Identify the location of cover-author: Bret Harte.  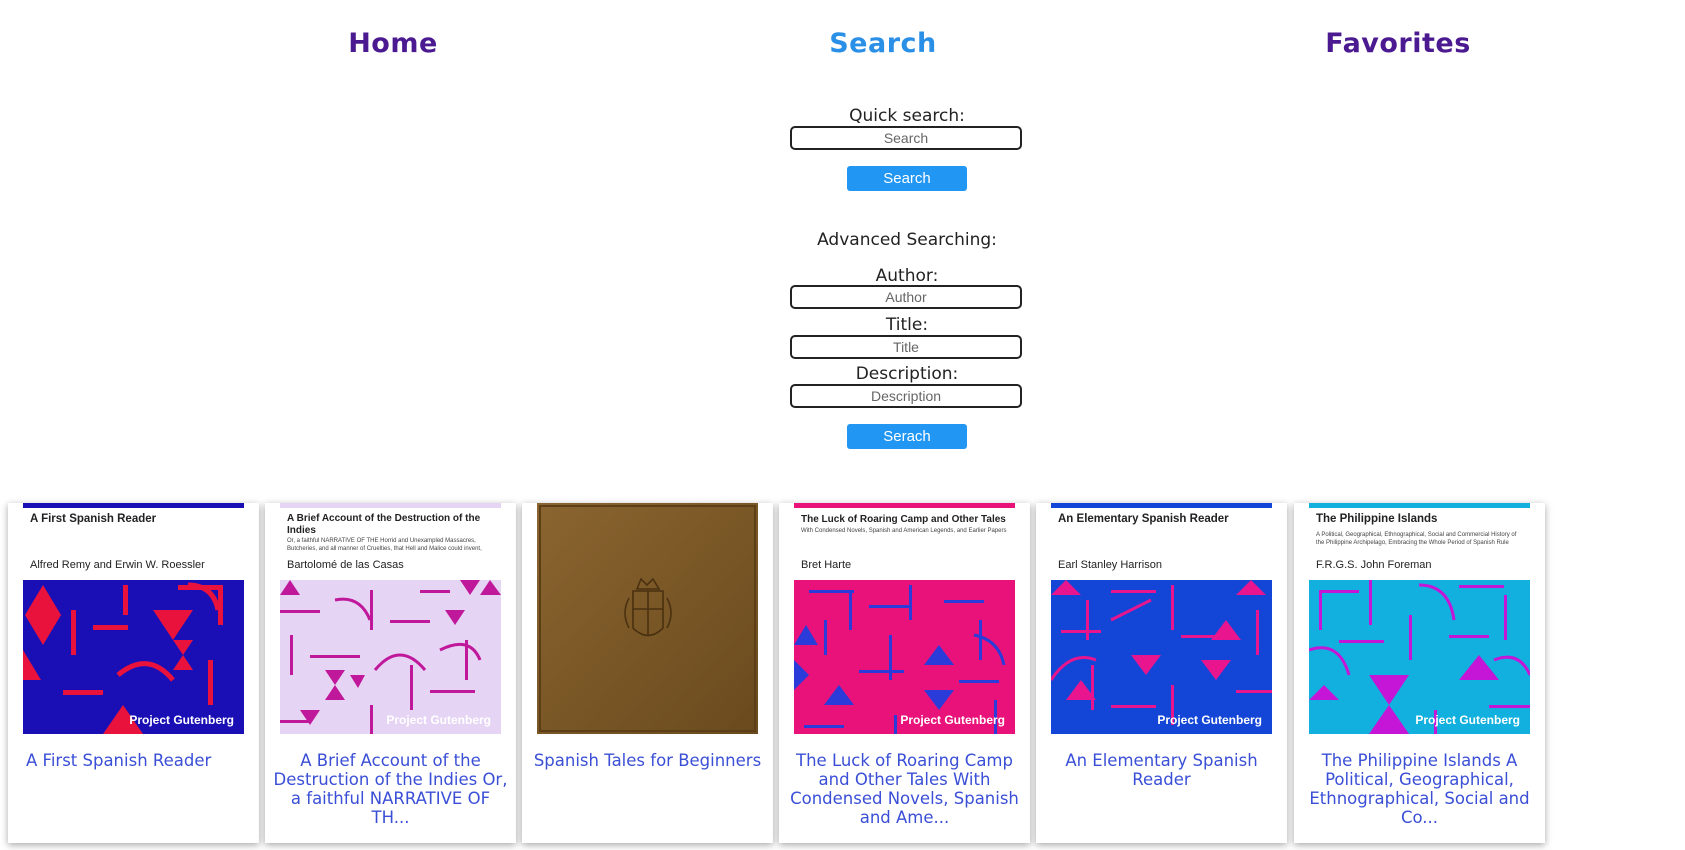
(826, 565).